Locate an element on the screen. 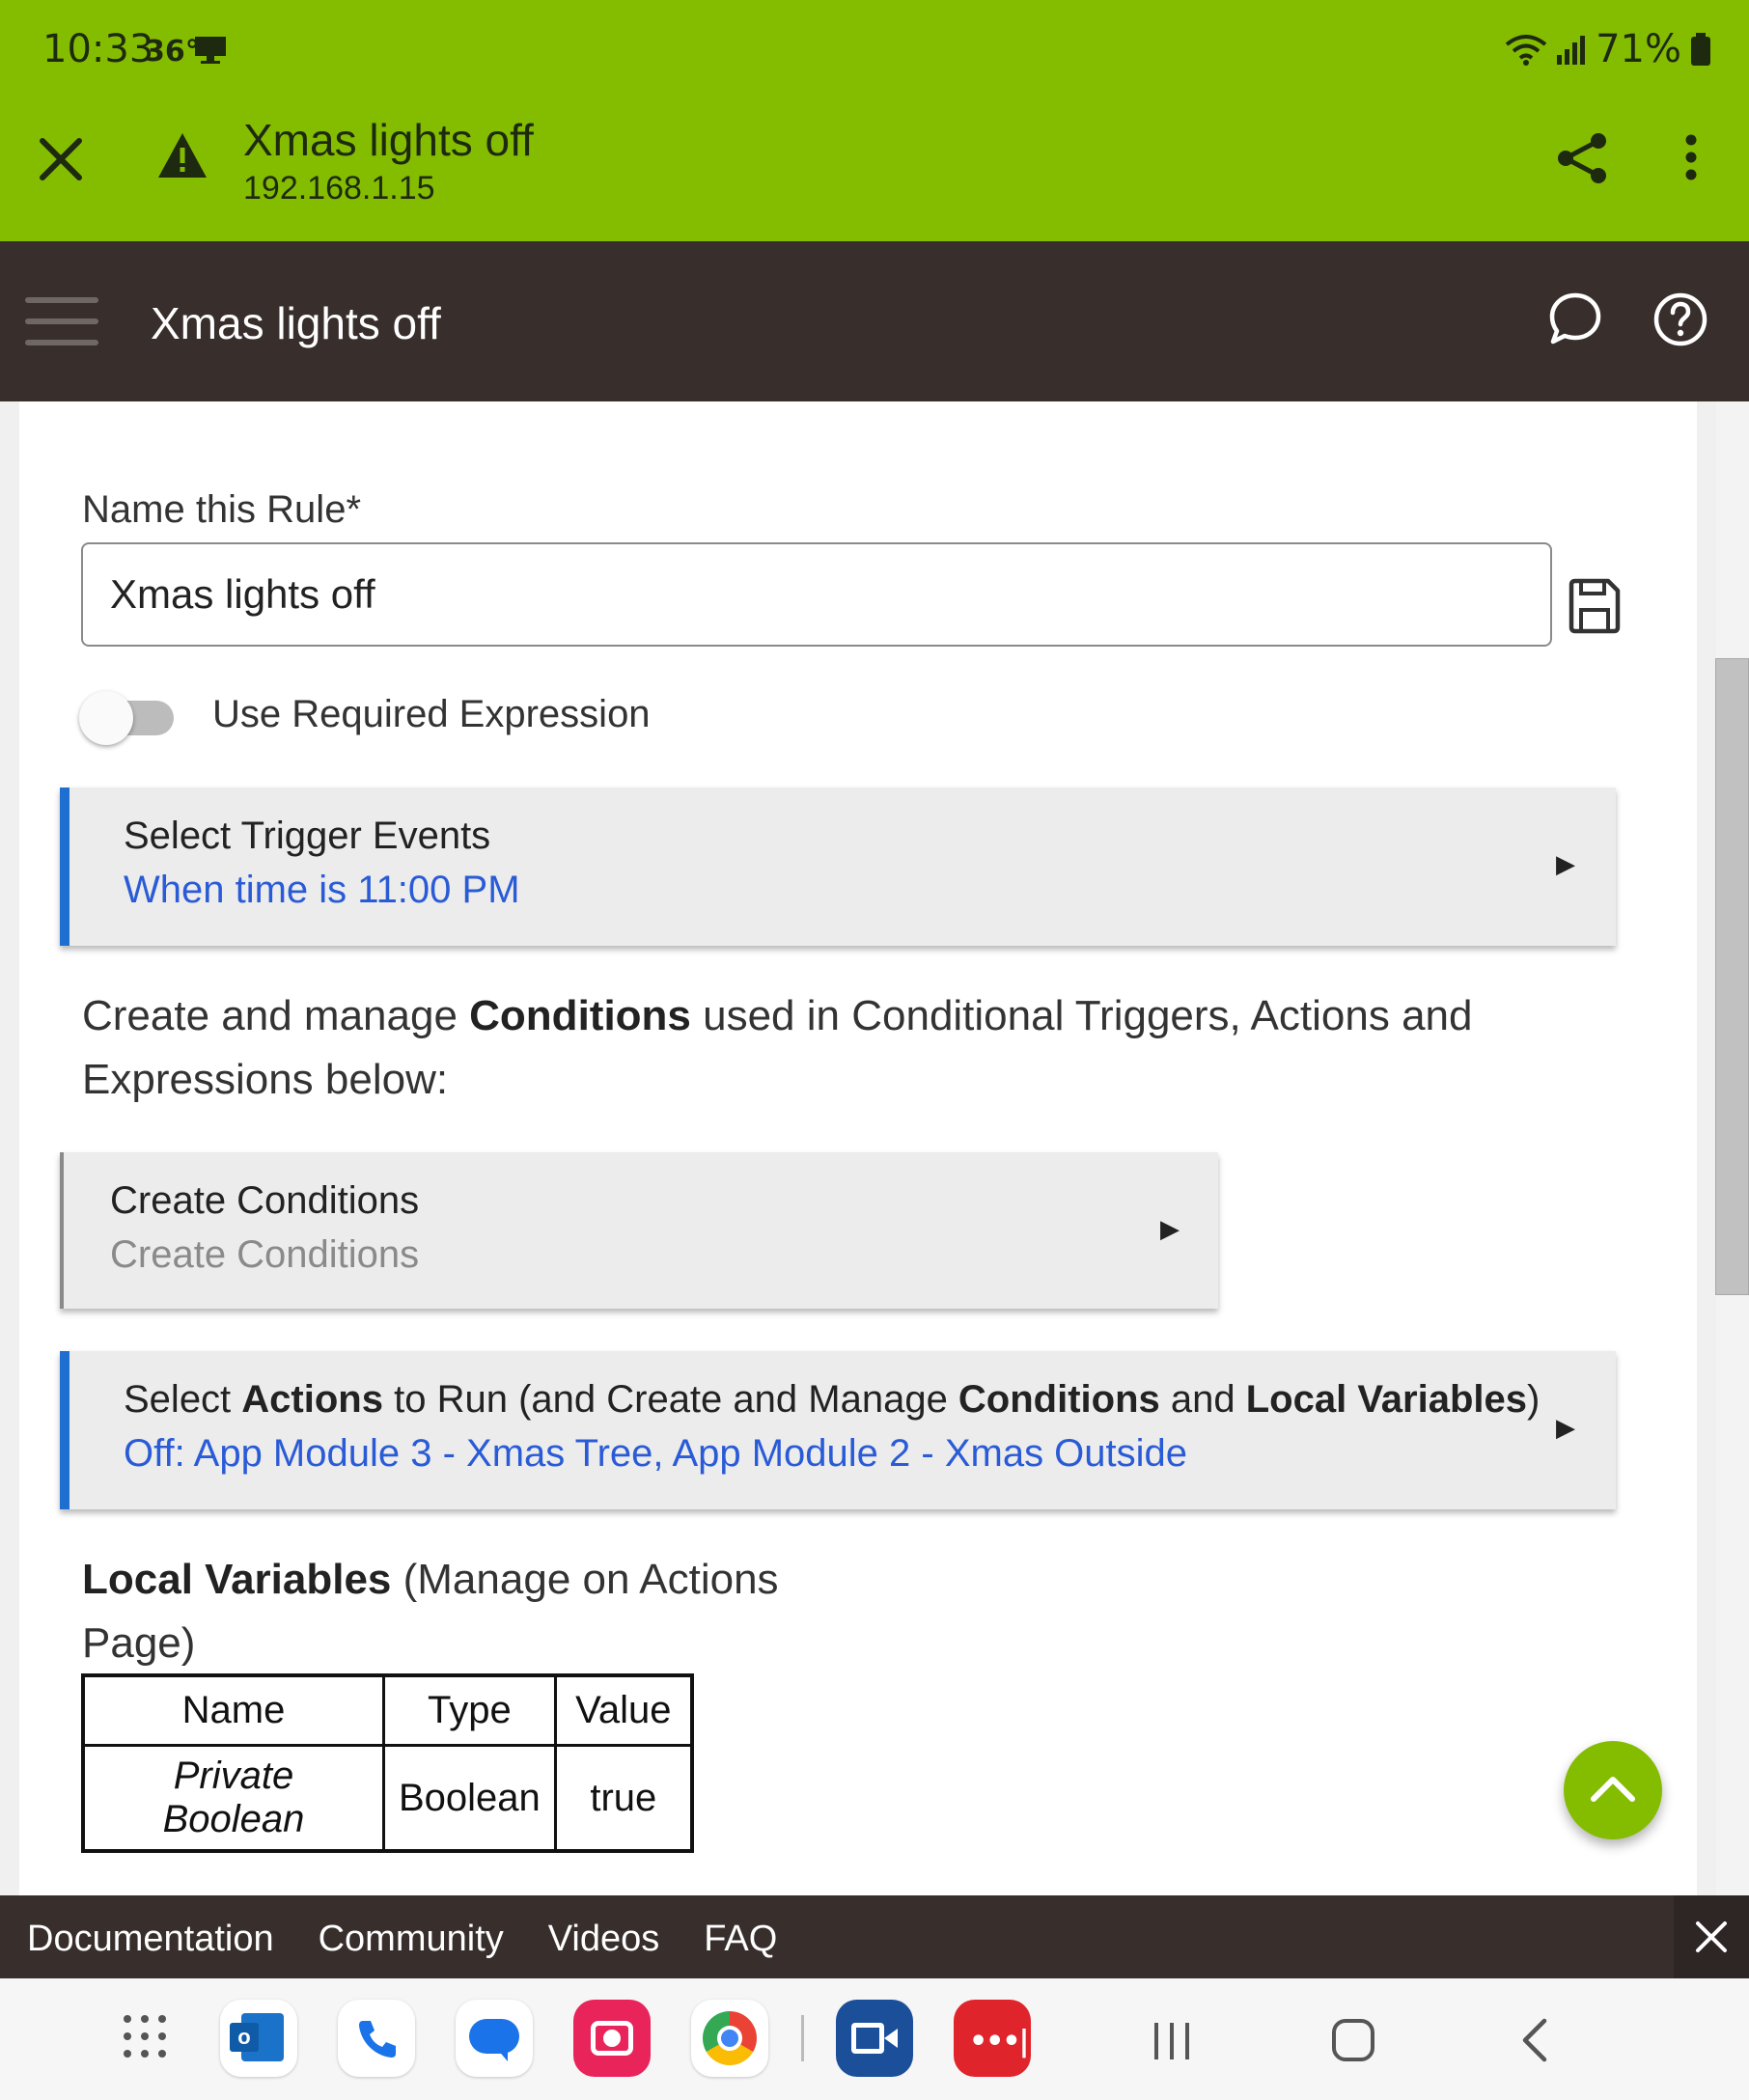 The height and width of the screenshot is (2100, 1749). scrollbar-thumb is located at coordinates (1732, 976).